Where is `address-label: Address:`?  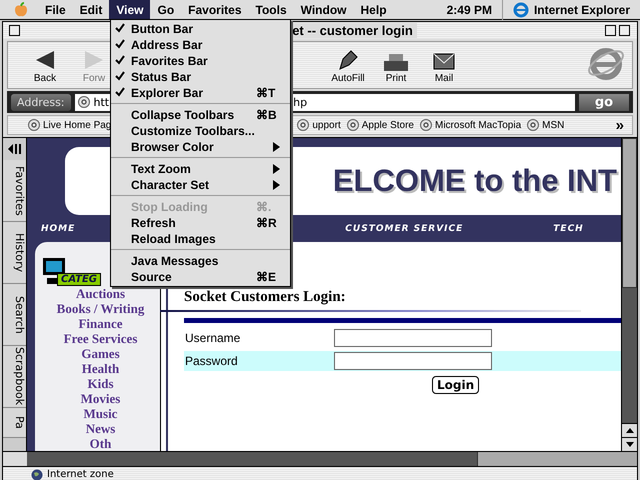
address-label: Address: is located at coordinates (41, 102).